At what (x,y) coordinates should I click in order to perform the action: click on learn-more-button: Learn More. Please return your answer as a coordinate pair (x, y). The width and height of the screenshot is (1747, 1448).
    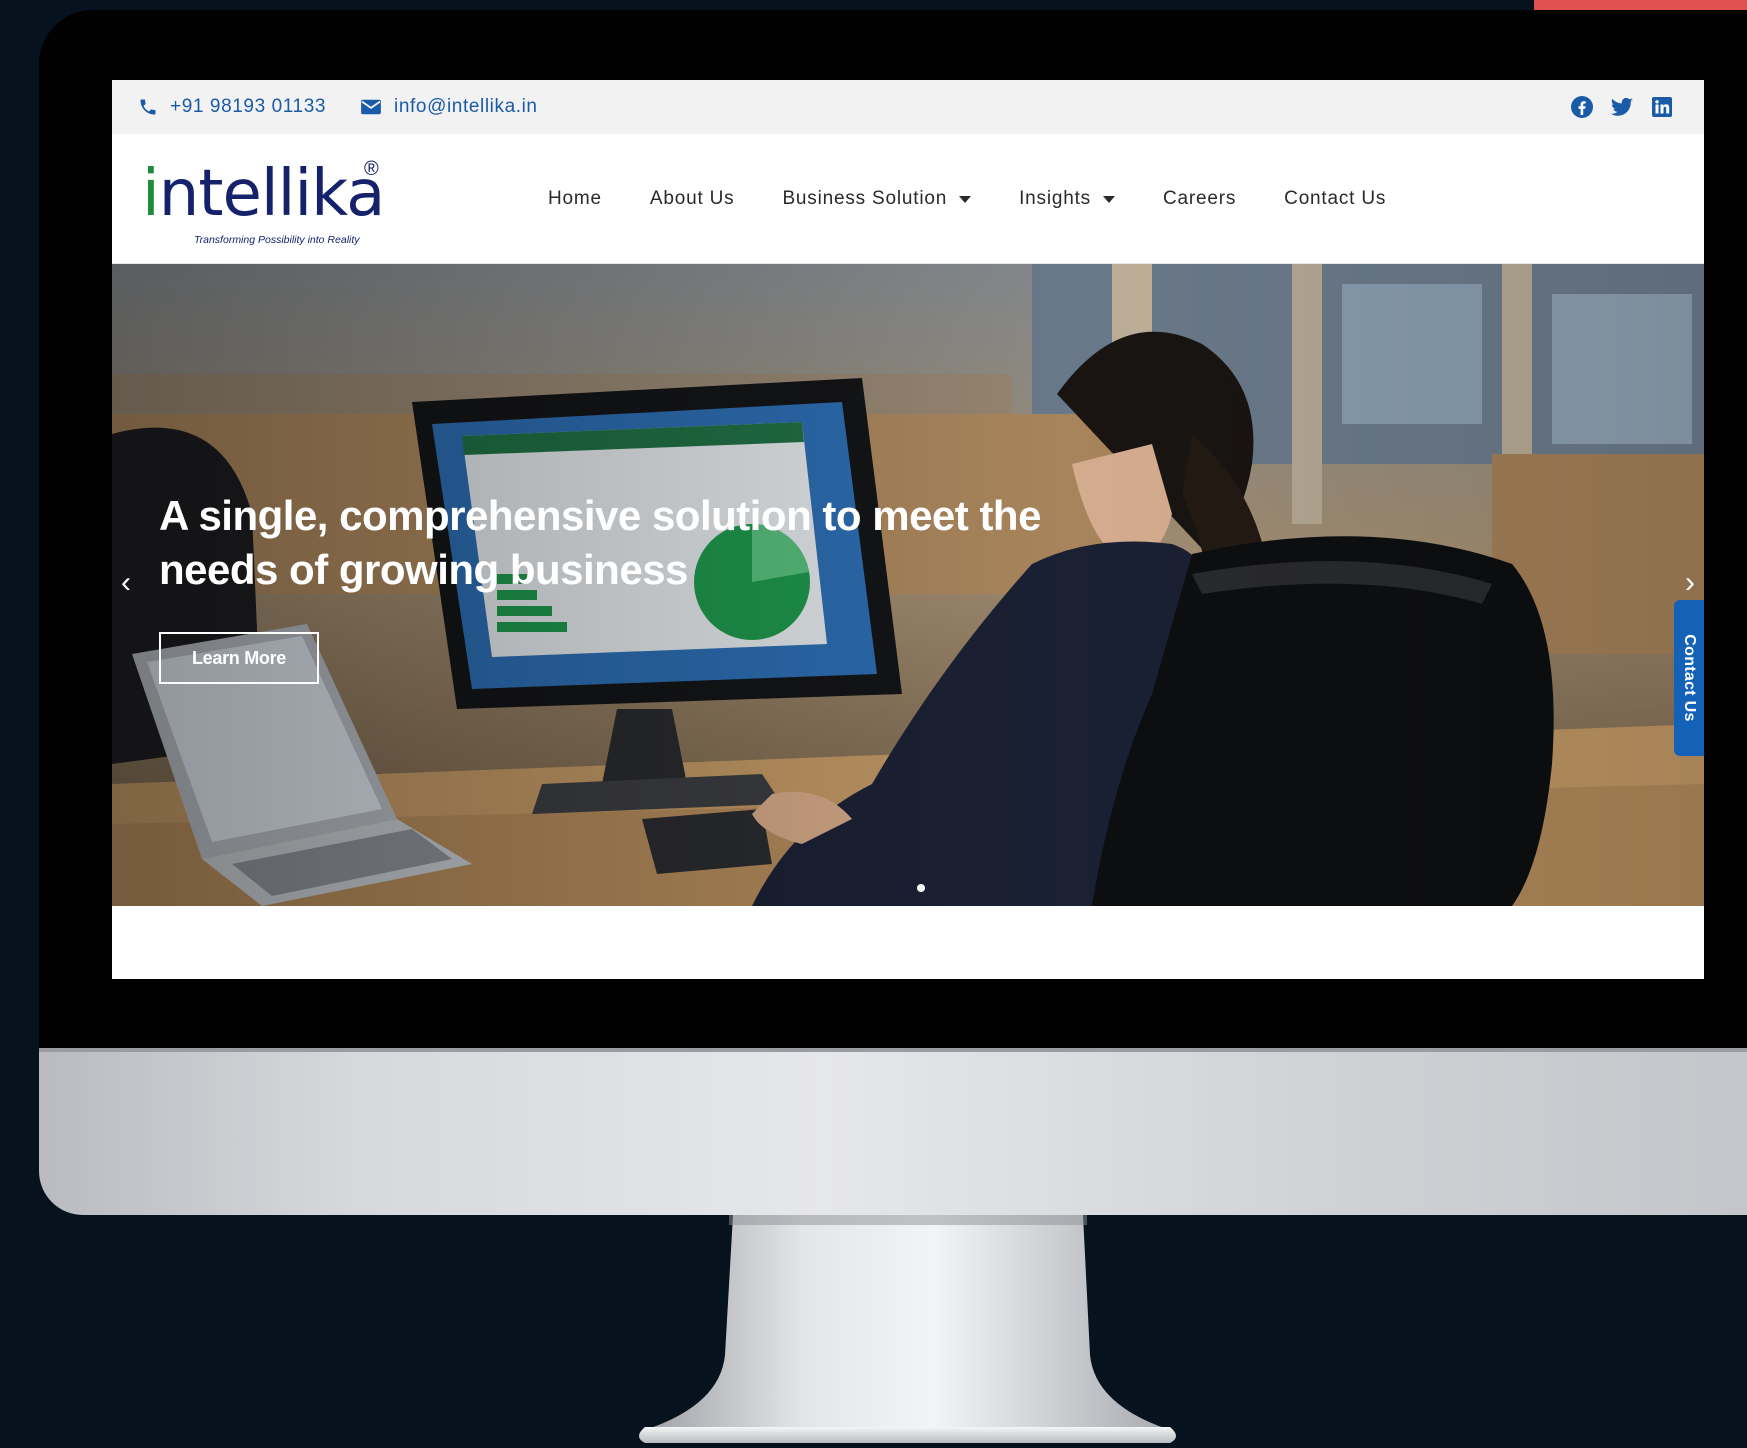
    Looking at the image, I should click on (239, 658).